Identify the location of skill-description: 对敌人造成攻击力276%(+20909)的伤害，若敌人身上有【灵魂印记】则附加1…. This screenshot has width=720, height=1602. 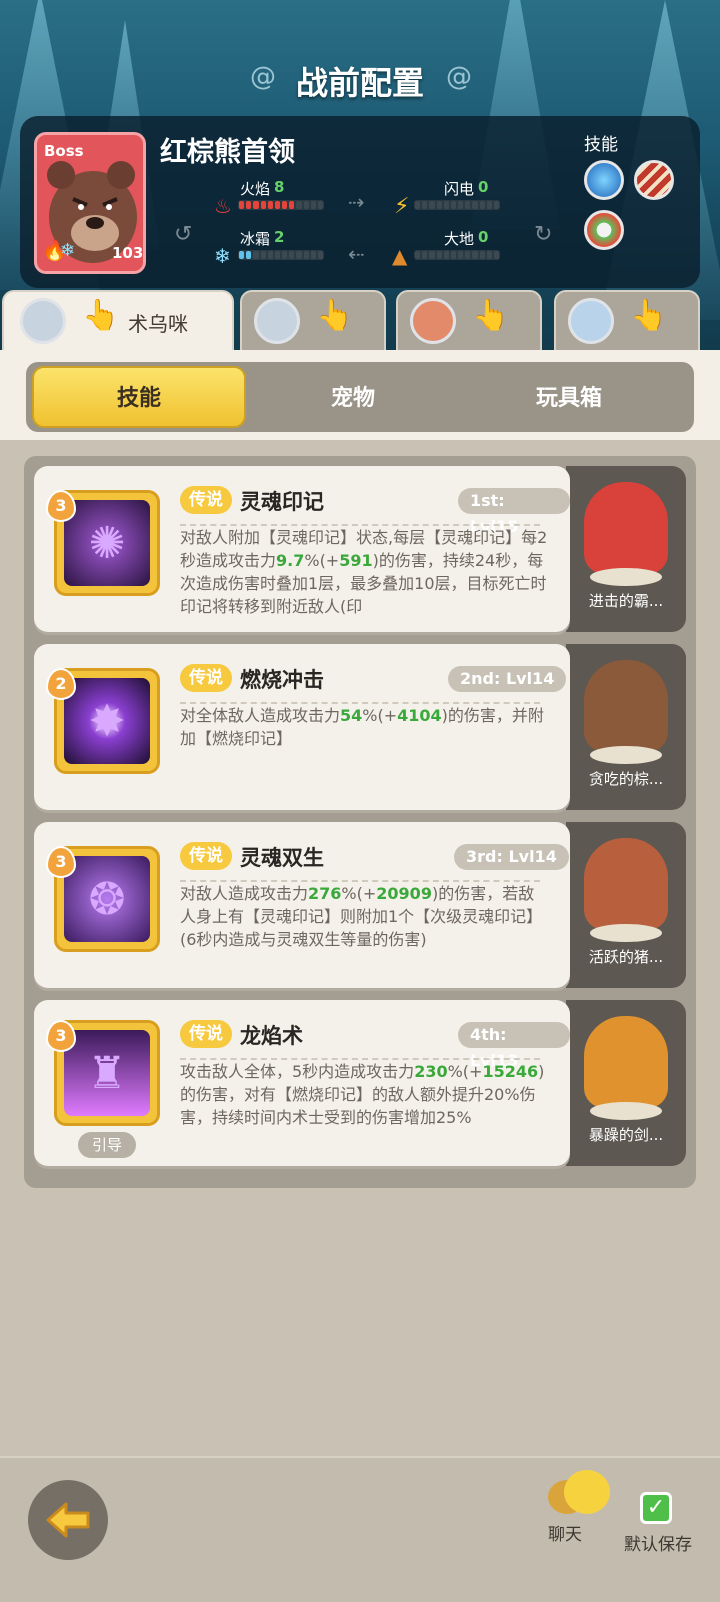
(361, 916).